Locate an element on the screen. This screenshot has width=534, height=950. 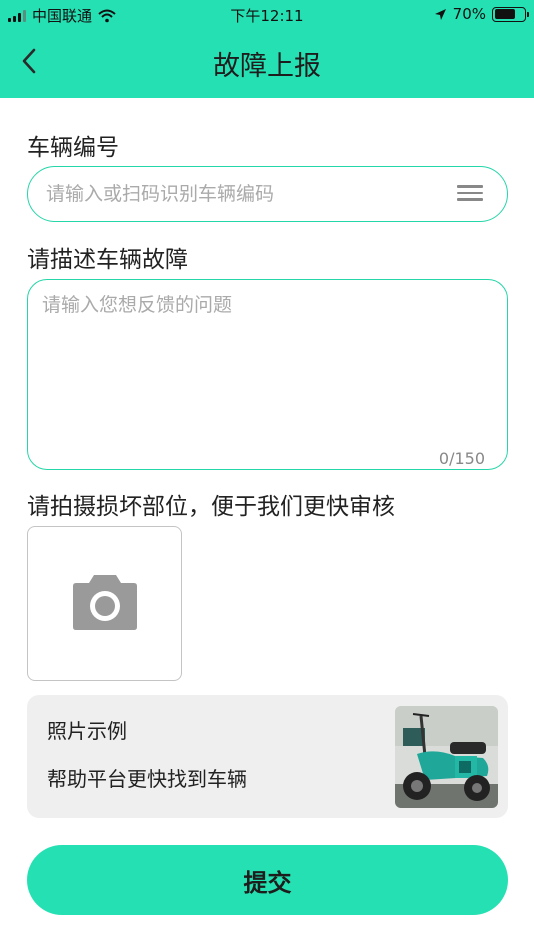
header-bar: 中国联通 下午12:11 70% 故障上报 is located at coordinates (267, 49).